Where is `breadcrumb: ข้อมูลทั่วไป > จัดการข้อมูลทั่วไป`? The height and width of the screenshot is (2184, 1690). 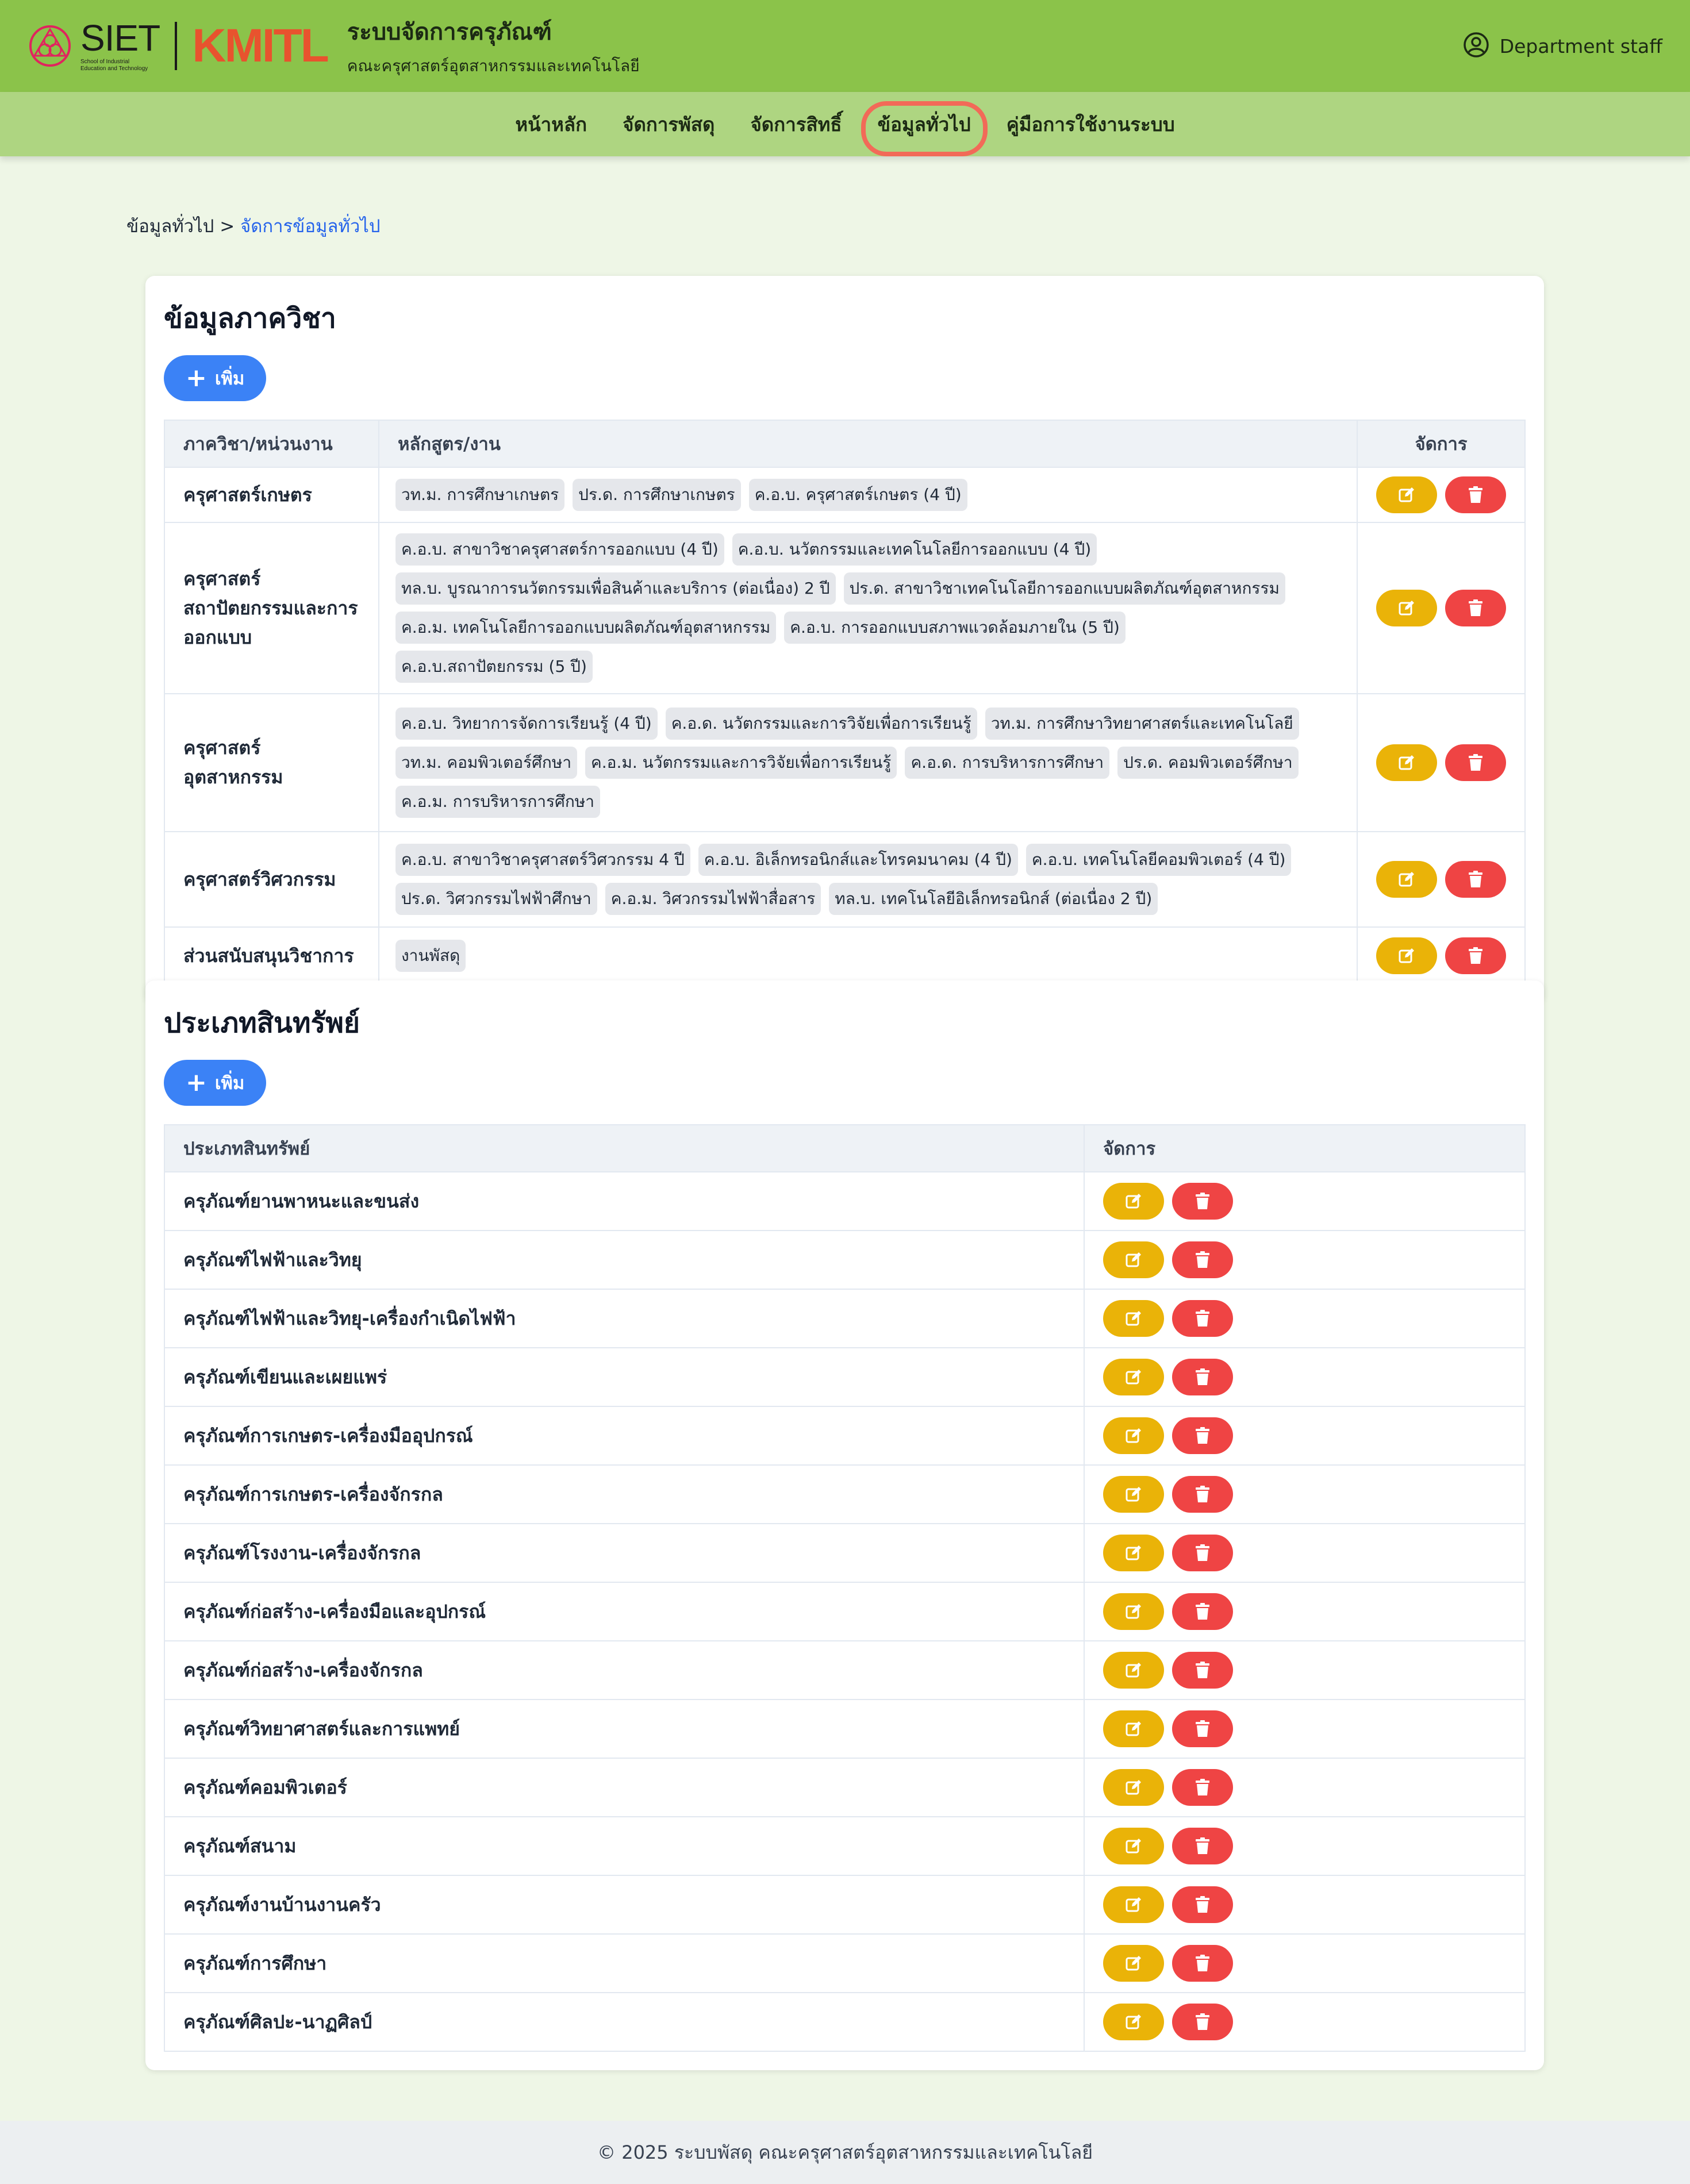 breadcrumb: ข้อมูลทั่วไป > จัดการข้อมูลทั่วไป is located at coordinates (253, 226).